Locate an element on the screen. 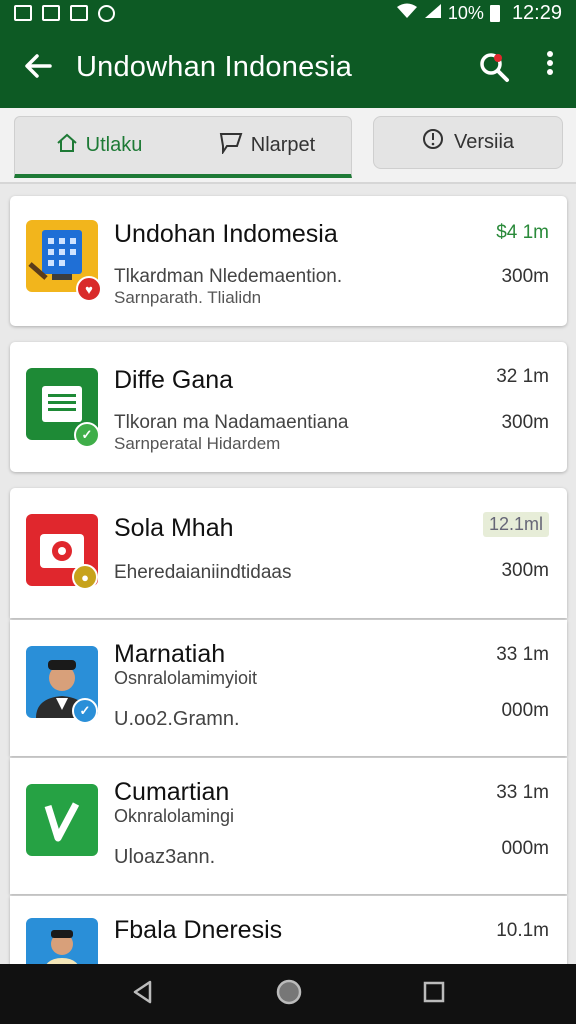  tab-group: Utlaku Nlarpet is located at coordinates (183, 147).